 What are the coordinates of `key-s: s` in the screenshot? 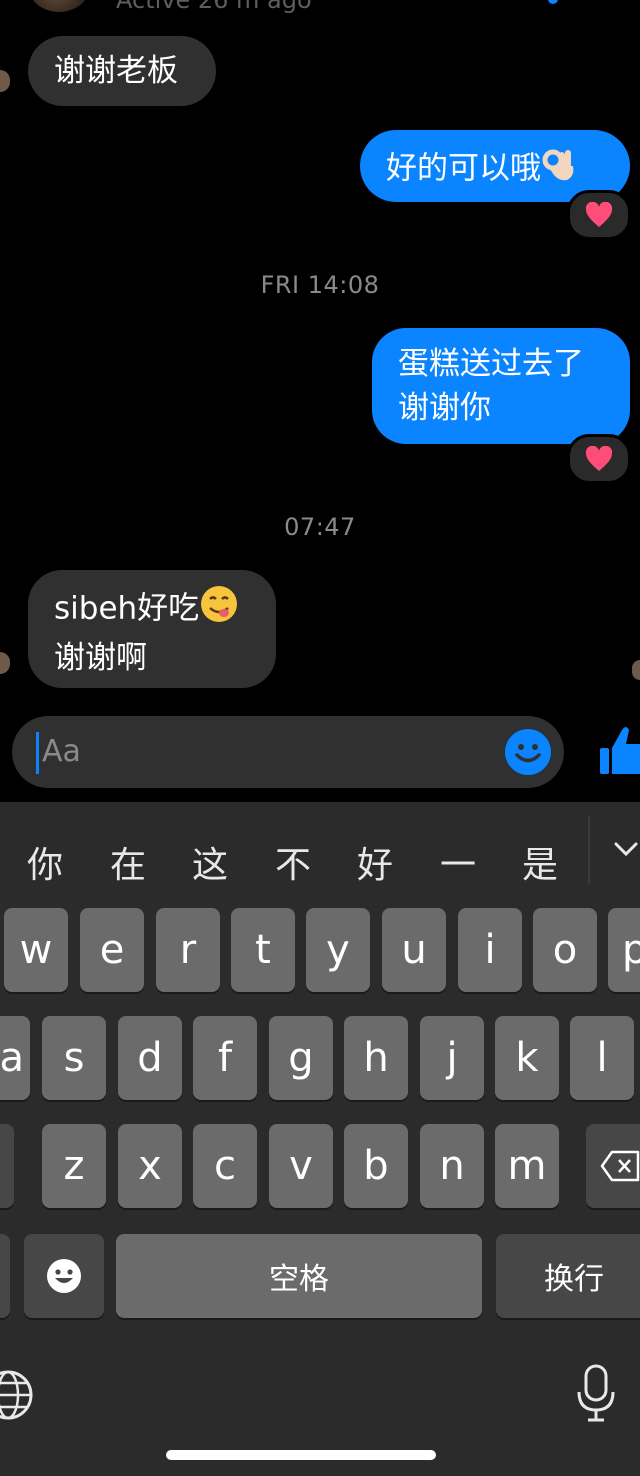 It's located at (74, 1058).